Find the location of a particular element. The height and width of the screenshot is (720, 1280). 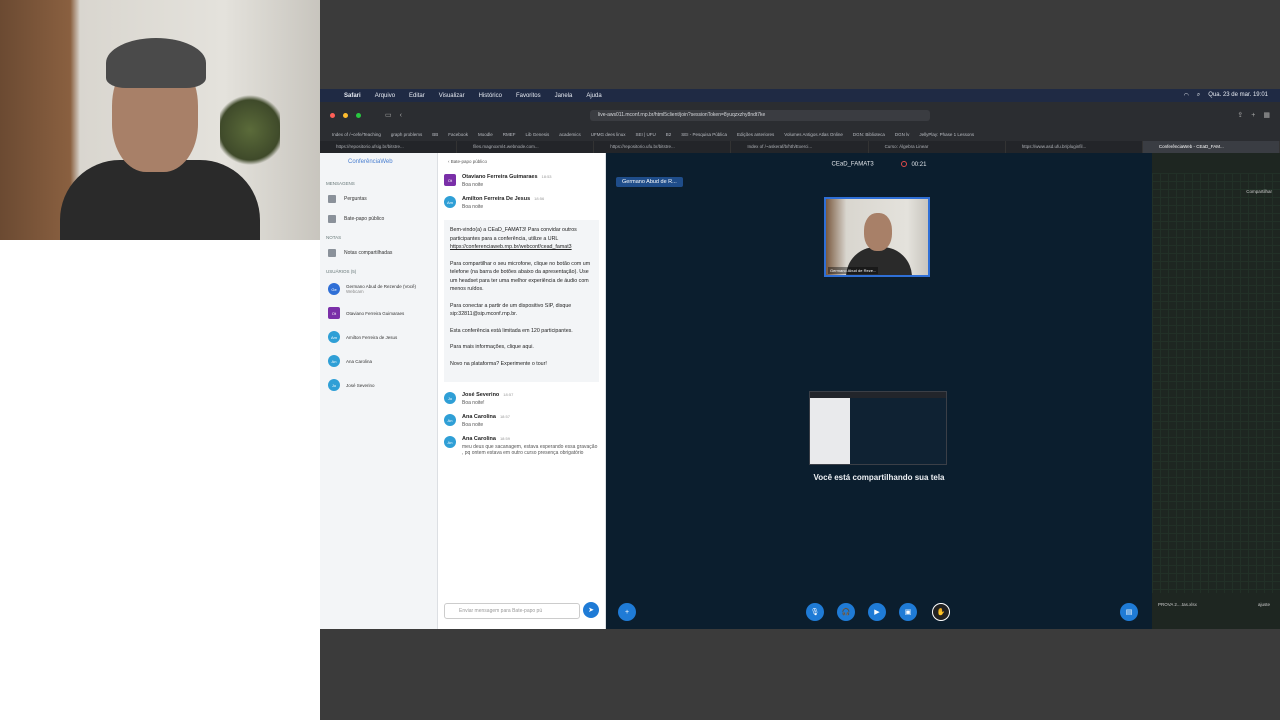

presentation-toggle-button: ▤ is located at coordinates (1129, 612).